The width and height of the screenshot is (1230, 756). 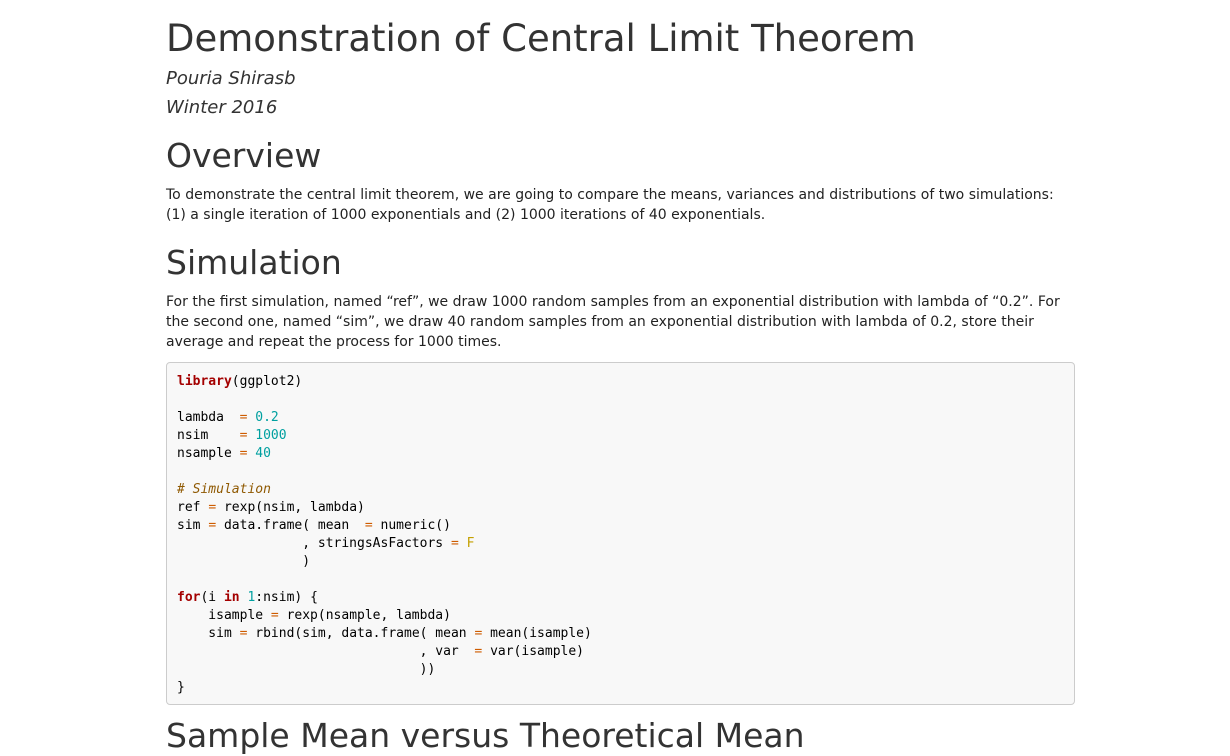 I want to click on code-line: sim = data.frame( mean = numeric(), so click(x=314, y=526).